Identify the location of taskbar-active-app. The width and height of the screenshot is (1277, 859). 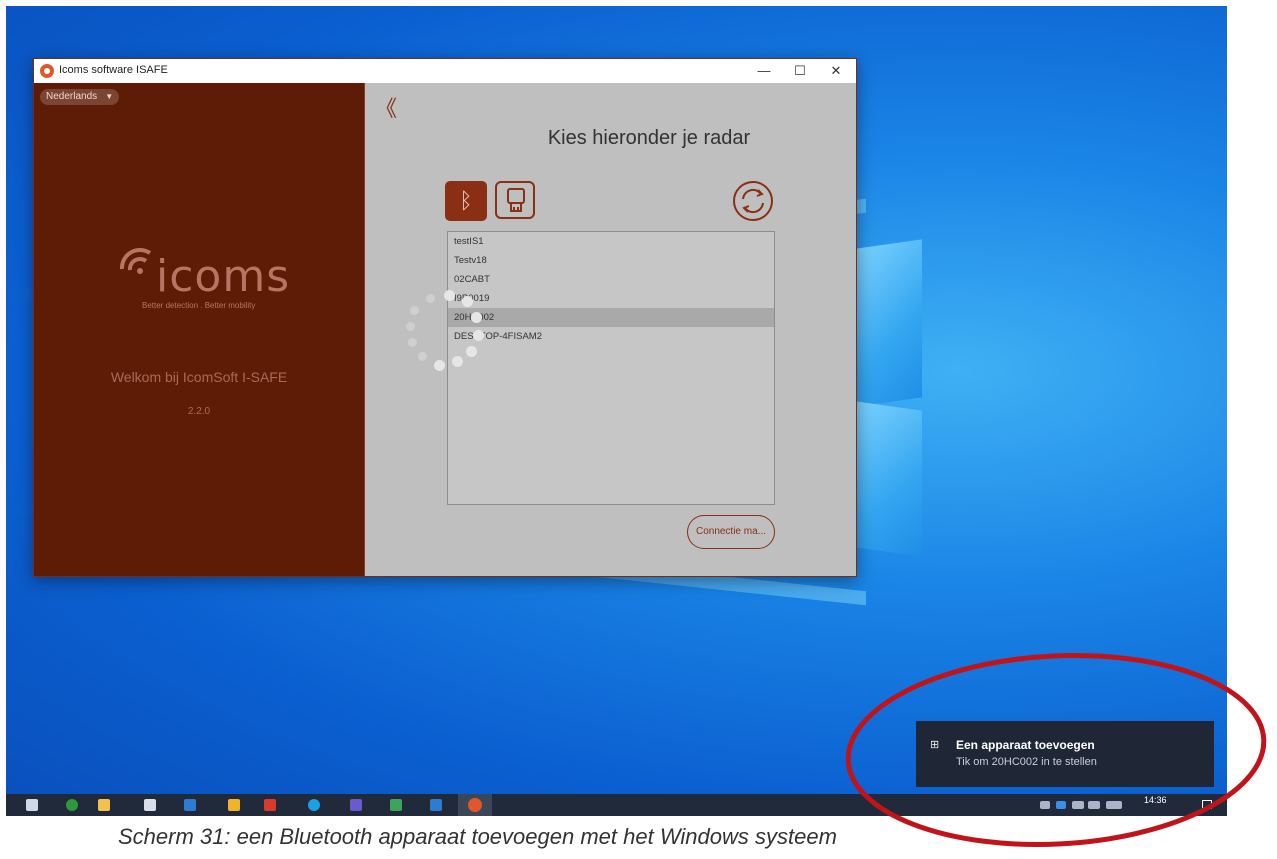
(475, 805).